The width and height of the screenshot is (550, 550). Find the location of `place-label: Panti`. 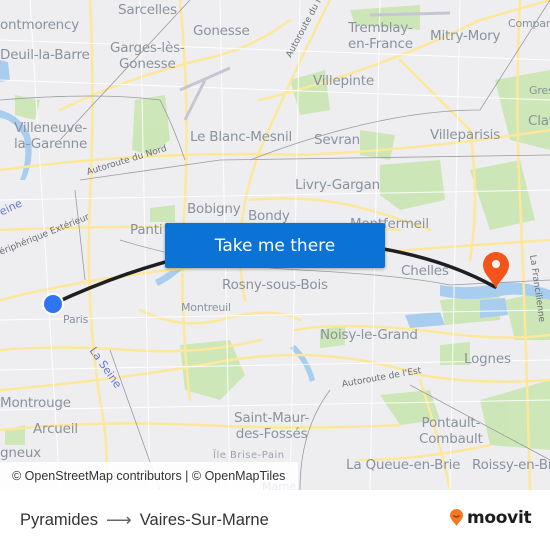

place-label: Panti is located at coordinates (146, 230).